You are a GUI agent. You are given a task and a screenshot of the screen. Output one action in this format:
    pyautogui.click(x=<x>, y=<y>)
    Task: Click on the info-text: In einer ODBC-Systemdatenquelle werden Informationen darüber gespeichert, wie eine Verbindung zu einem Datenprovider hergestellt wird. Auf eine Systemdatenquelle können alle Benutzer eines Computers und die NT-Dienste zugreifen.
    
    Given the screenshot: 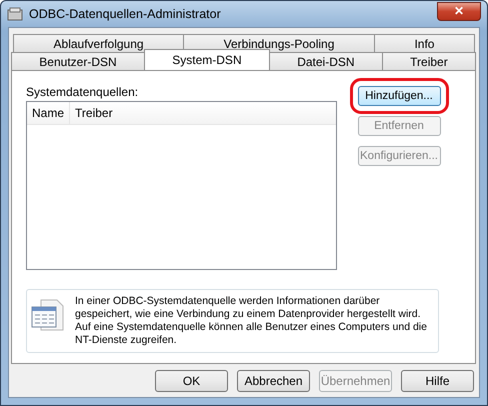 What is the action you would take?
    pyautogui.click(x=251, y=320)
    